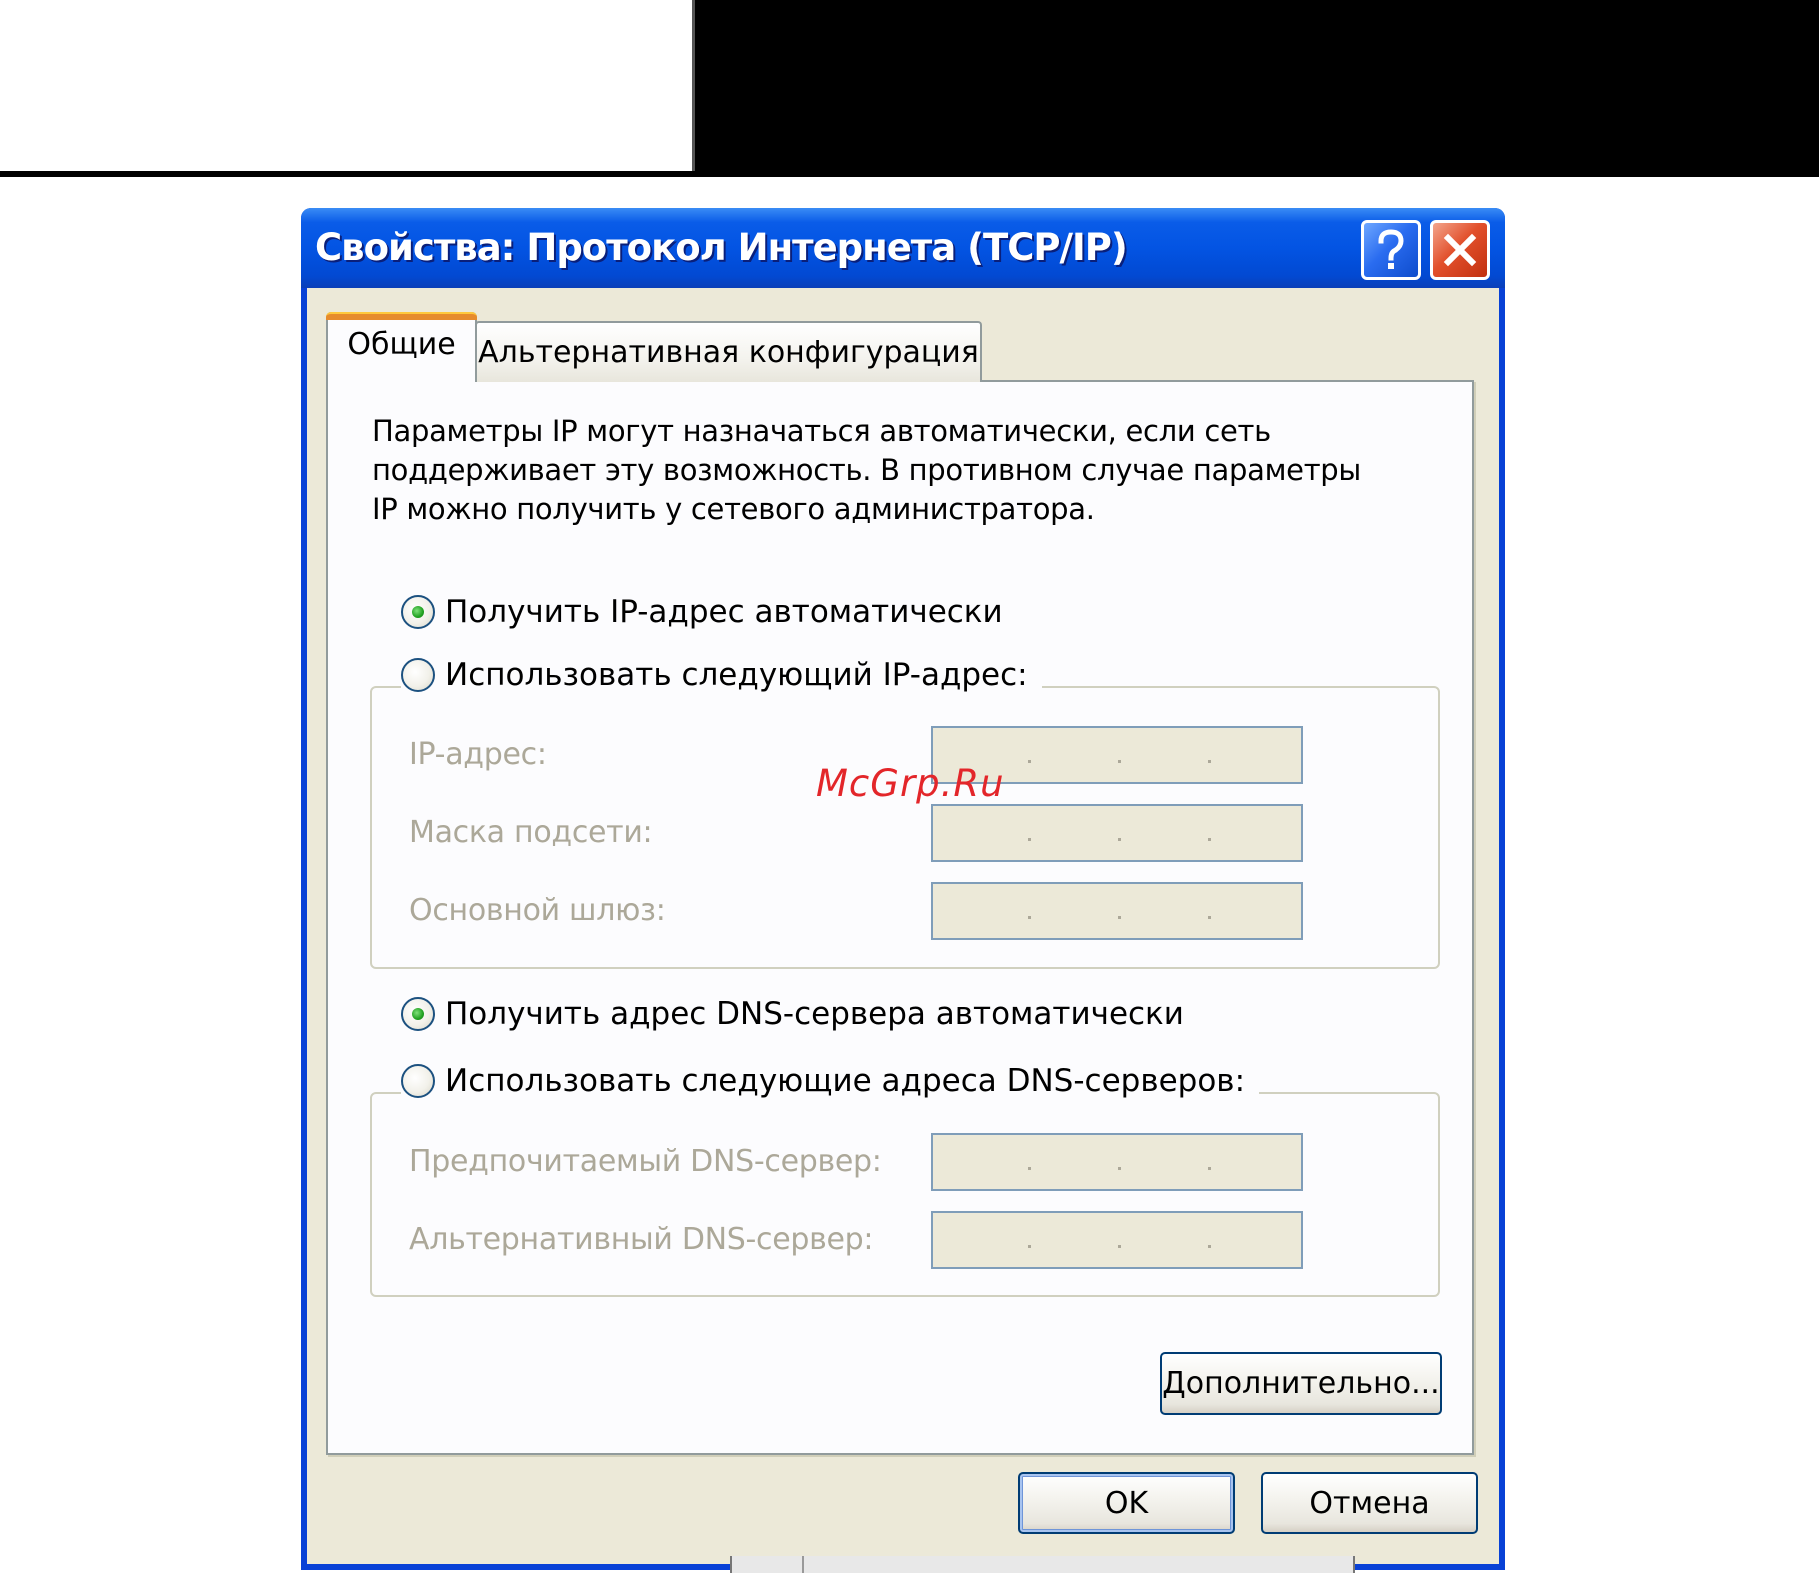 The image size is (1819, 1573). I want to click on header-rule, so click(909, 174).